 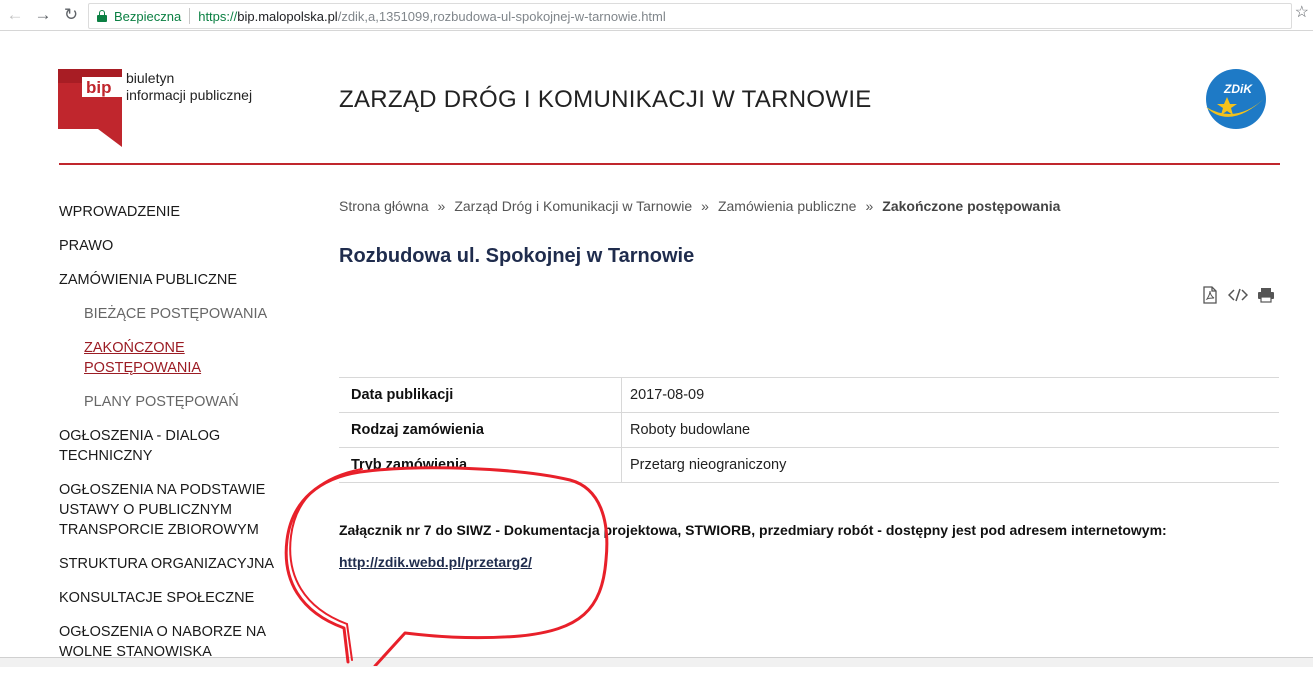 I want to click on reload-icon: ↻, so click(x=71, y=15).